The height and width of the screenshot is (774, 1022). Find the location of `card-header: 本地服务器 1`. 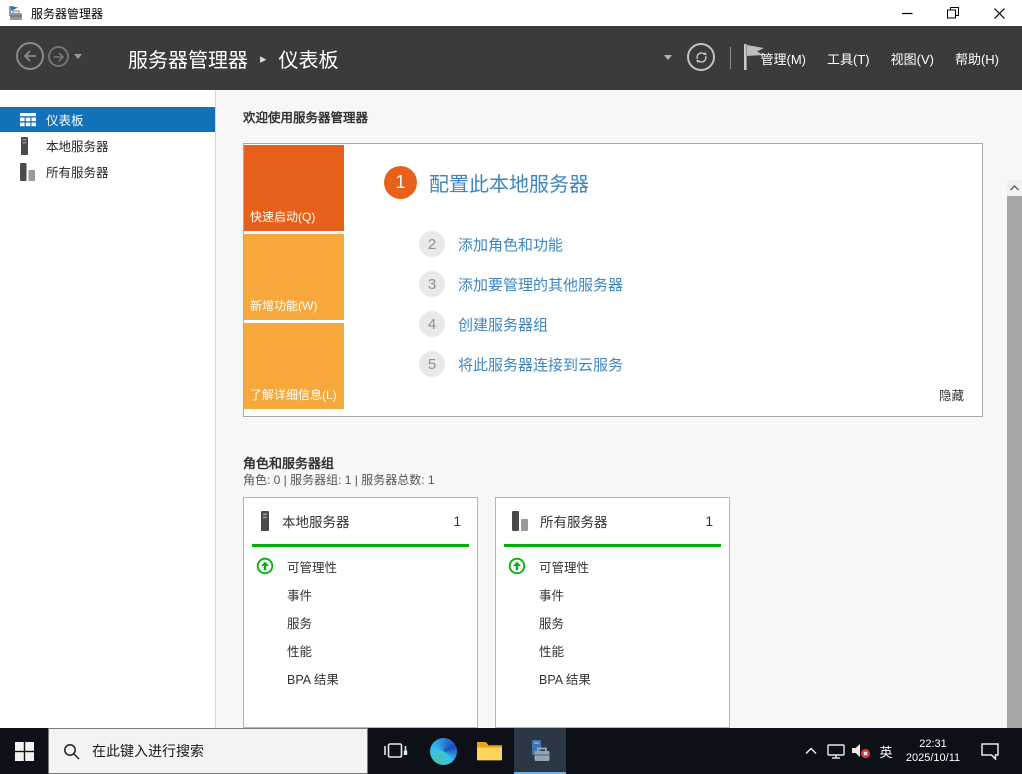

card-header: 本地服务器 1 is located at coordinates (360, 521).